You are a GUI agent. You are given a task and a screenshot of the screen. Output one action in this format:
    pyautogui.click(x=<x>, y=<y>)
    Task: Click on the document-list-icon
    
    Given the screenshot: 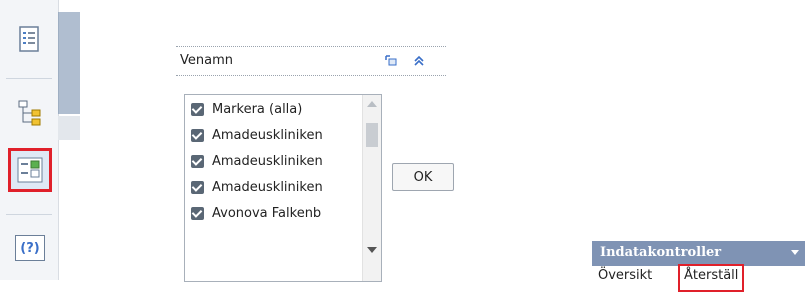 What is the action you would take?
    pyautogui.click(x=30, y=40)
    